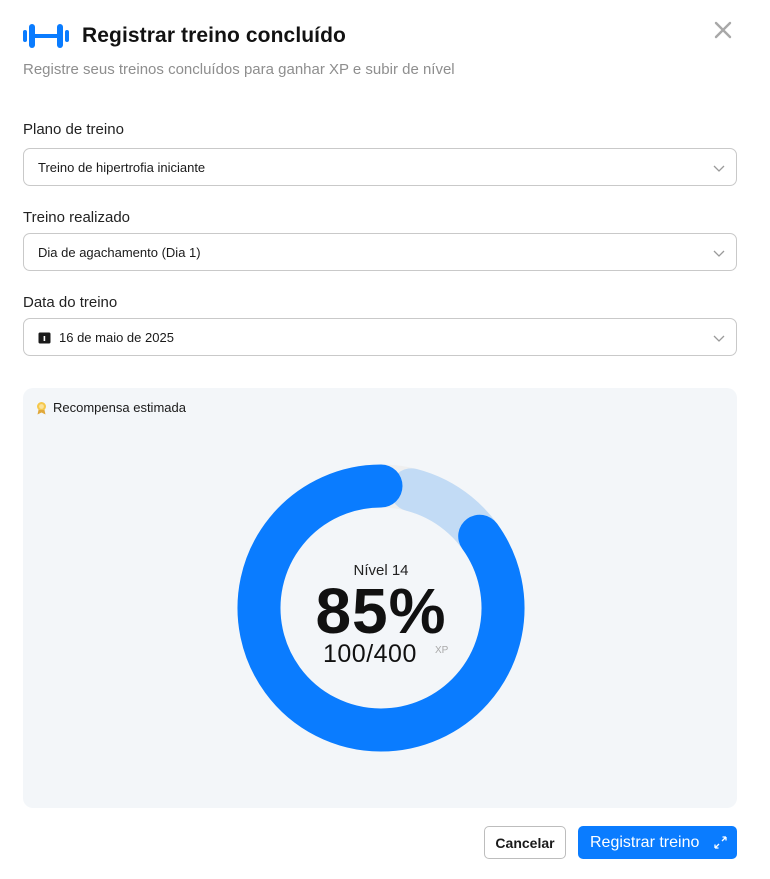  What do you see at coordinates (720, 842) in the screenshot?
I see `expand-arrows-icon` at bounding box center [720, 842].